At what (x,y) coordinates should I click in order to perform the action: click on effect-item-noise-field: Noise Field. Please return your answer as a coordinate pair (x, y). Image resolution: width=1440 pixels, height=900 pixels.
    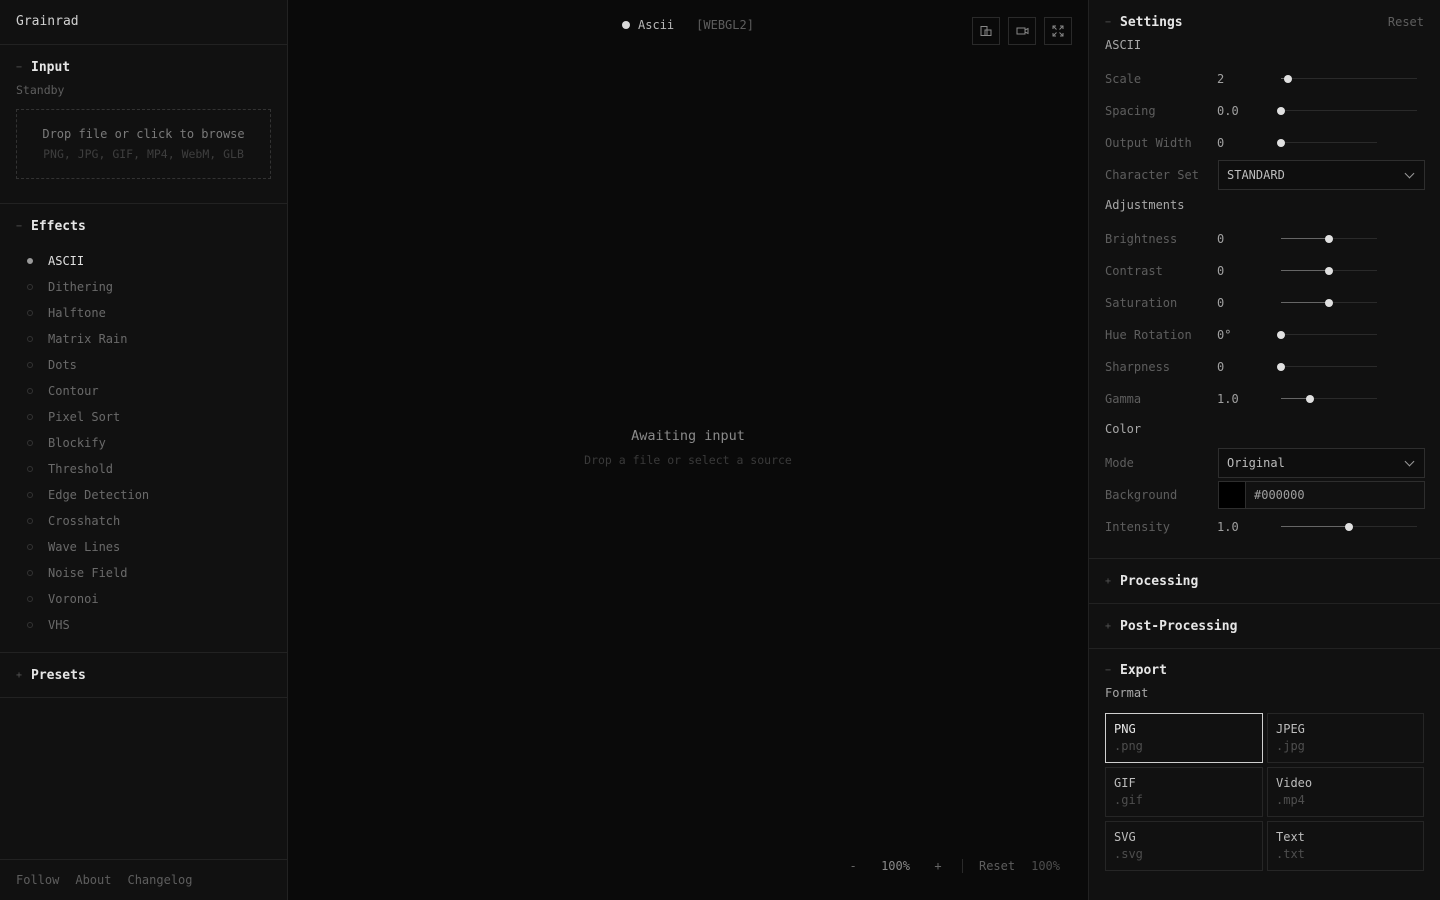
    Looking at the image, I should click on (149, 573).